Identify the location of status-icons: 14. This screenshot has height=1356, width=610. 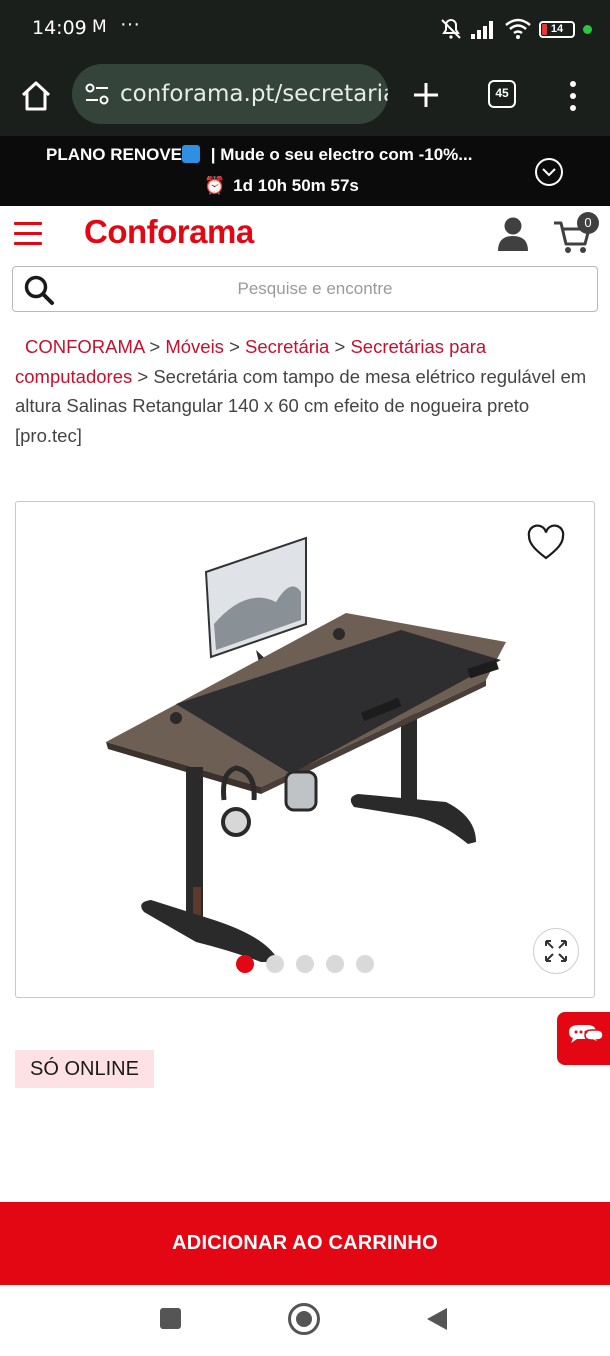
(515, 29).